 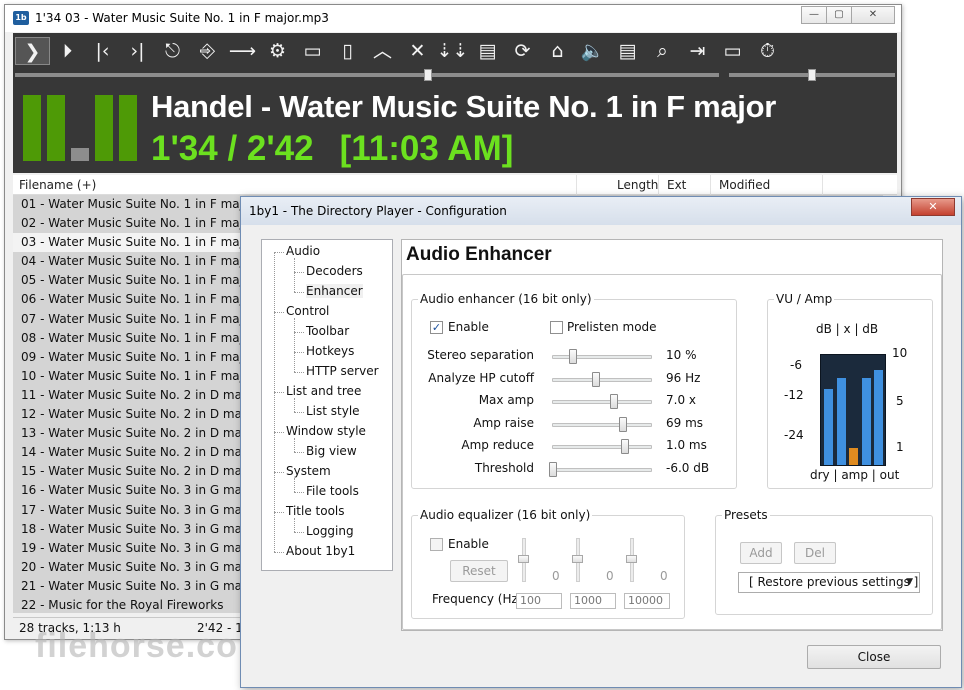 I want to click on seek-bar, so click(x=367, y=75).